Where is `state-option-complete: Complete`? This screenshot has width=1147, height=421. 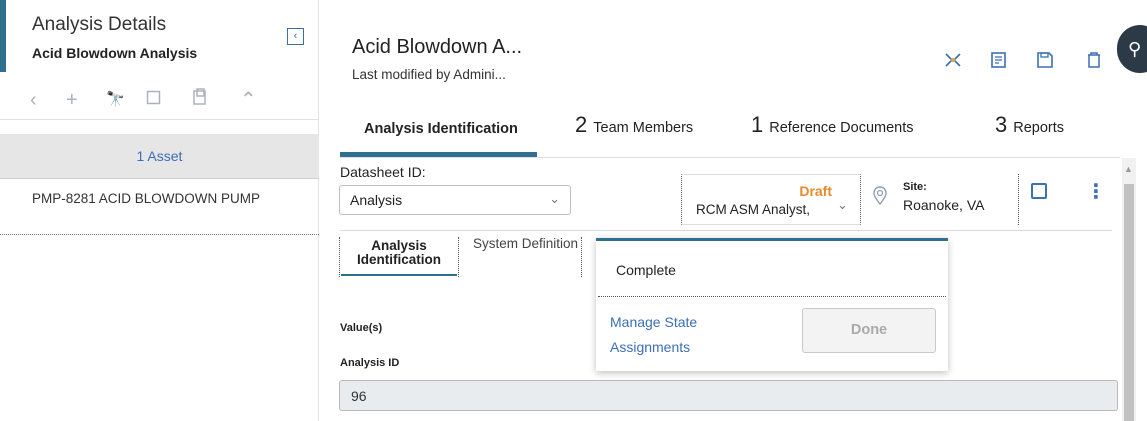
state-option-complete: Complete is located at coordinates (646, 270).